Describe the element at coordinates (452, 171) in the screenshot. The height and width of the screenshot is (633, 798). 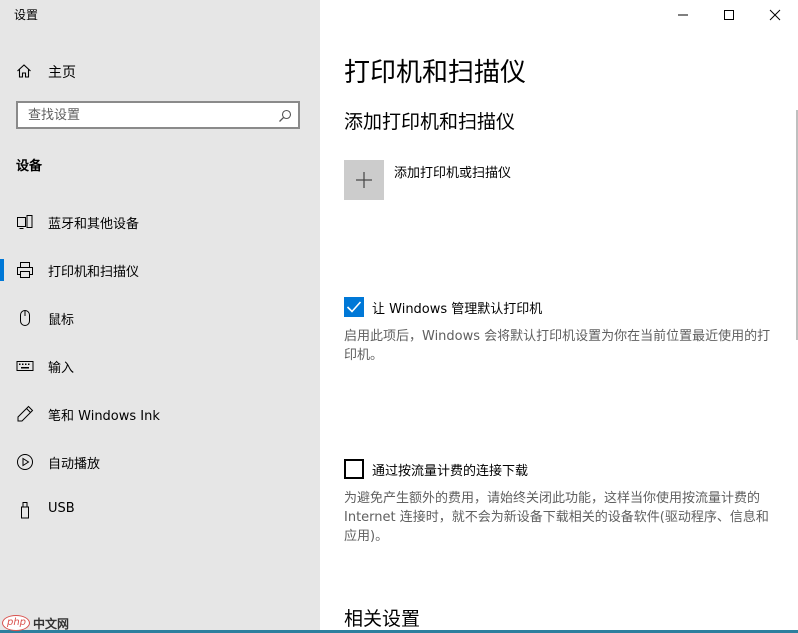
I see `add-printer-label: 添加打印机或扫描仪` at that location.